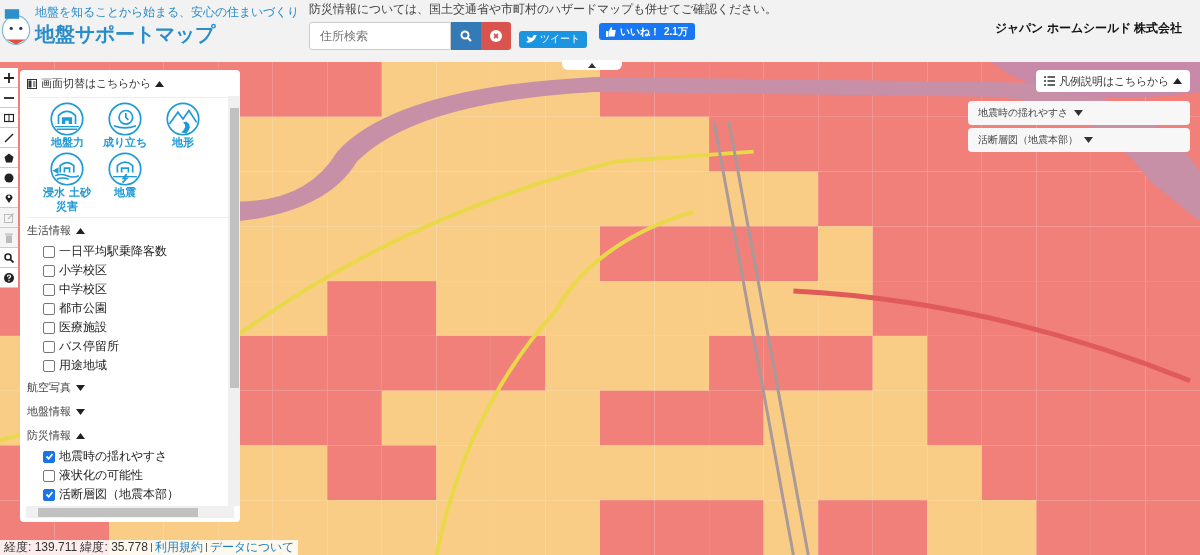 The image size is (1200, 555). I want to click on plus-icon, so click(9, 77).